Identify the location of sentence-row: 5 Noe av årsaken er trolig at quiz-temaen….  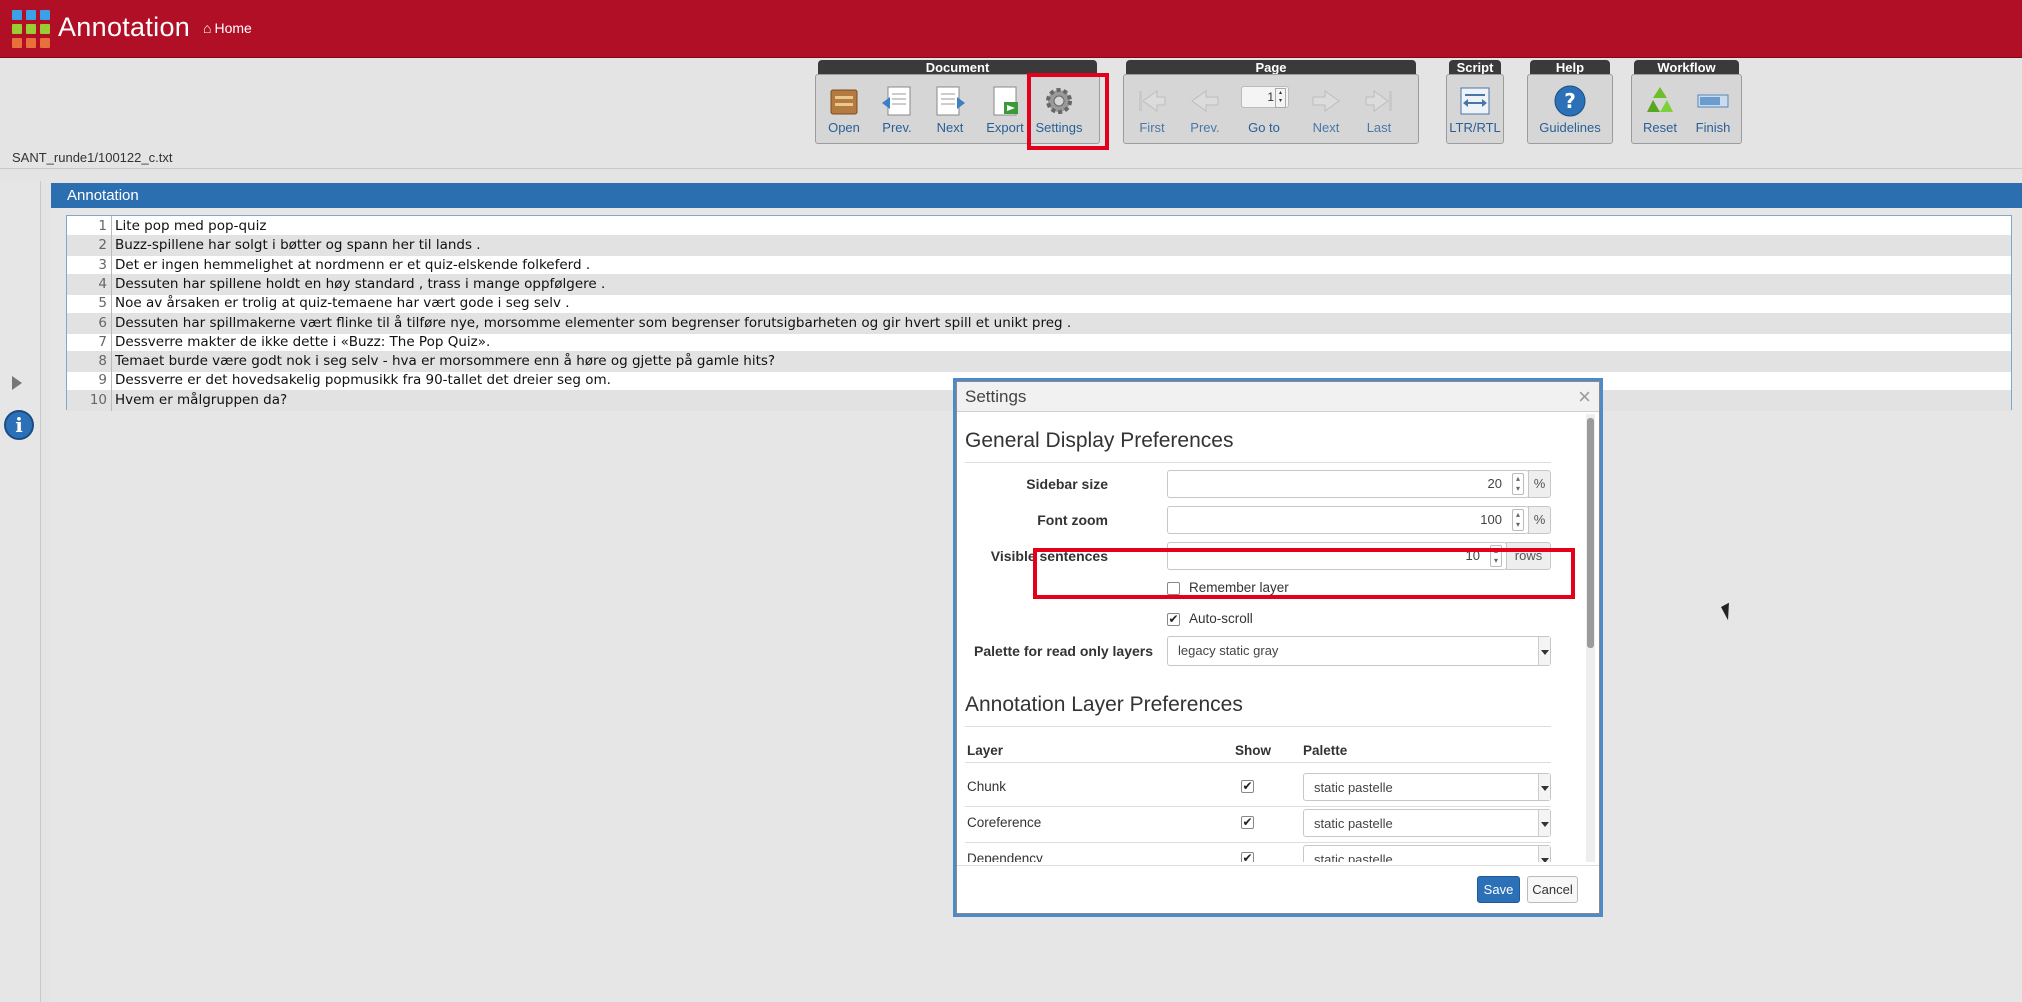
(1039, 304).